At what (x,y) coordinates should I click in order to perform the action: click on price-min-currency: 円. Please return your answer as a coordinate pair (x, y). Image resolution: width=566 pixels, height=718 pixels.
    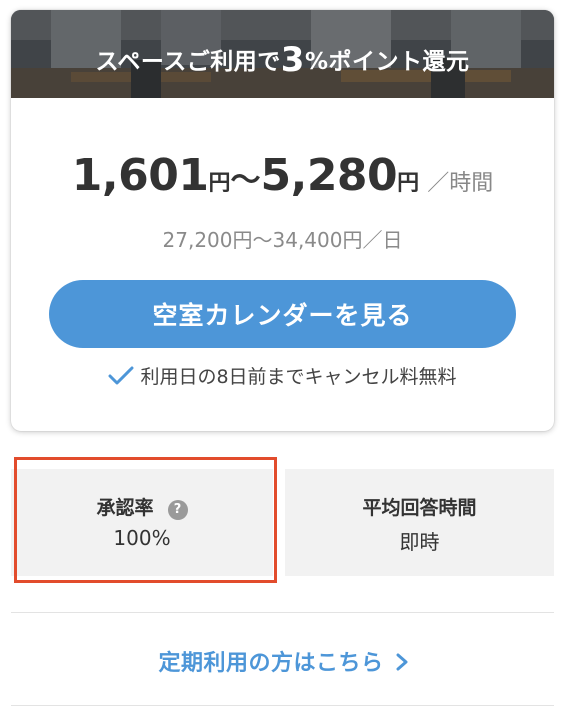
    Looking at the image, I should click on (219, 183).